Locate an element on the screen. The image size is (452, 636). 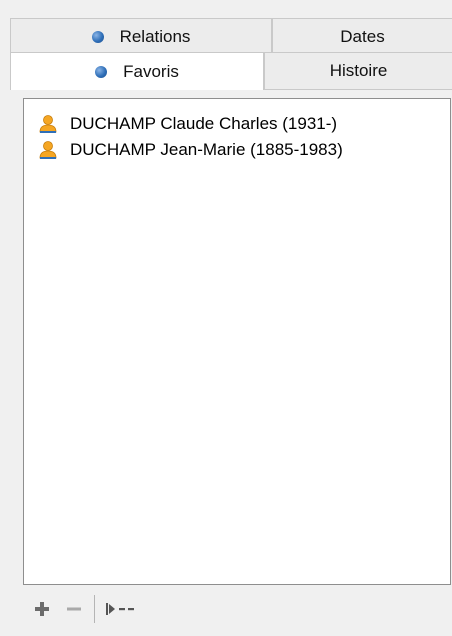
tab-relations-label: Relations is located at coordinates (155, 36).